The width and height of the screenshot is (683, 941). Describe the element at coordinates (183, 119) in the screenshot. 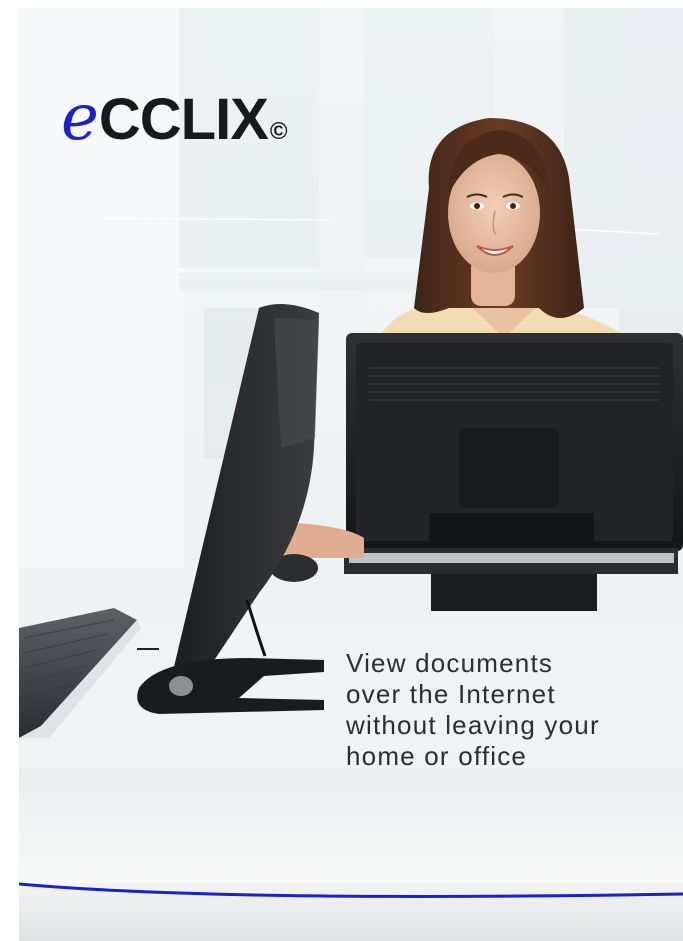

I see `logo-wordmark: CCLIX` at that location.